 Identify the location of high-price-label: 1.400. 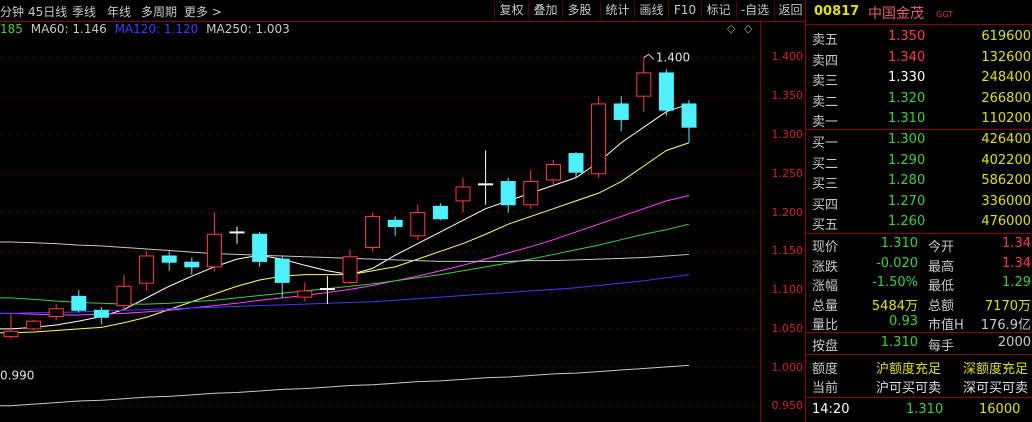
(673, 57).